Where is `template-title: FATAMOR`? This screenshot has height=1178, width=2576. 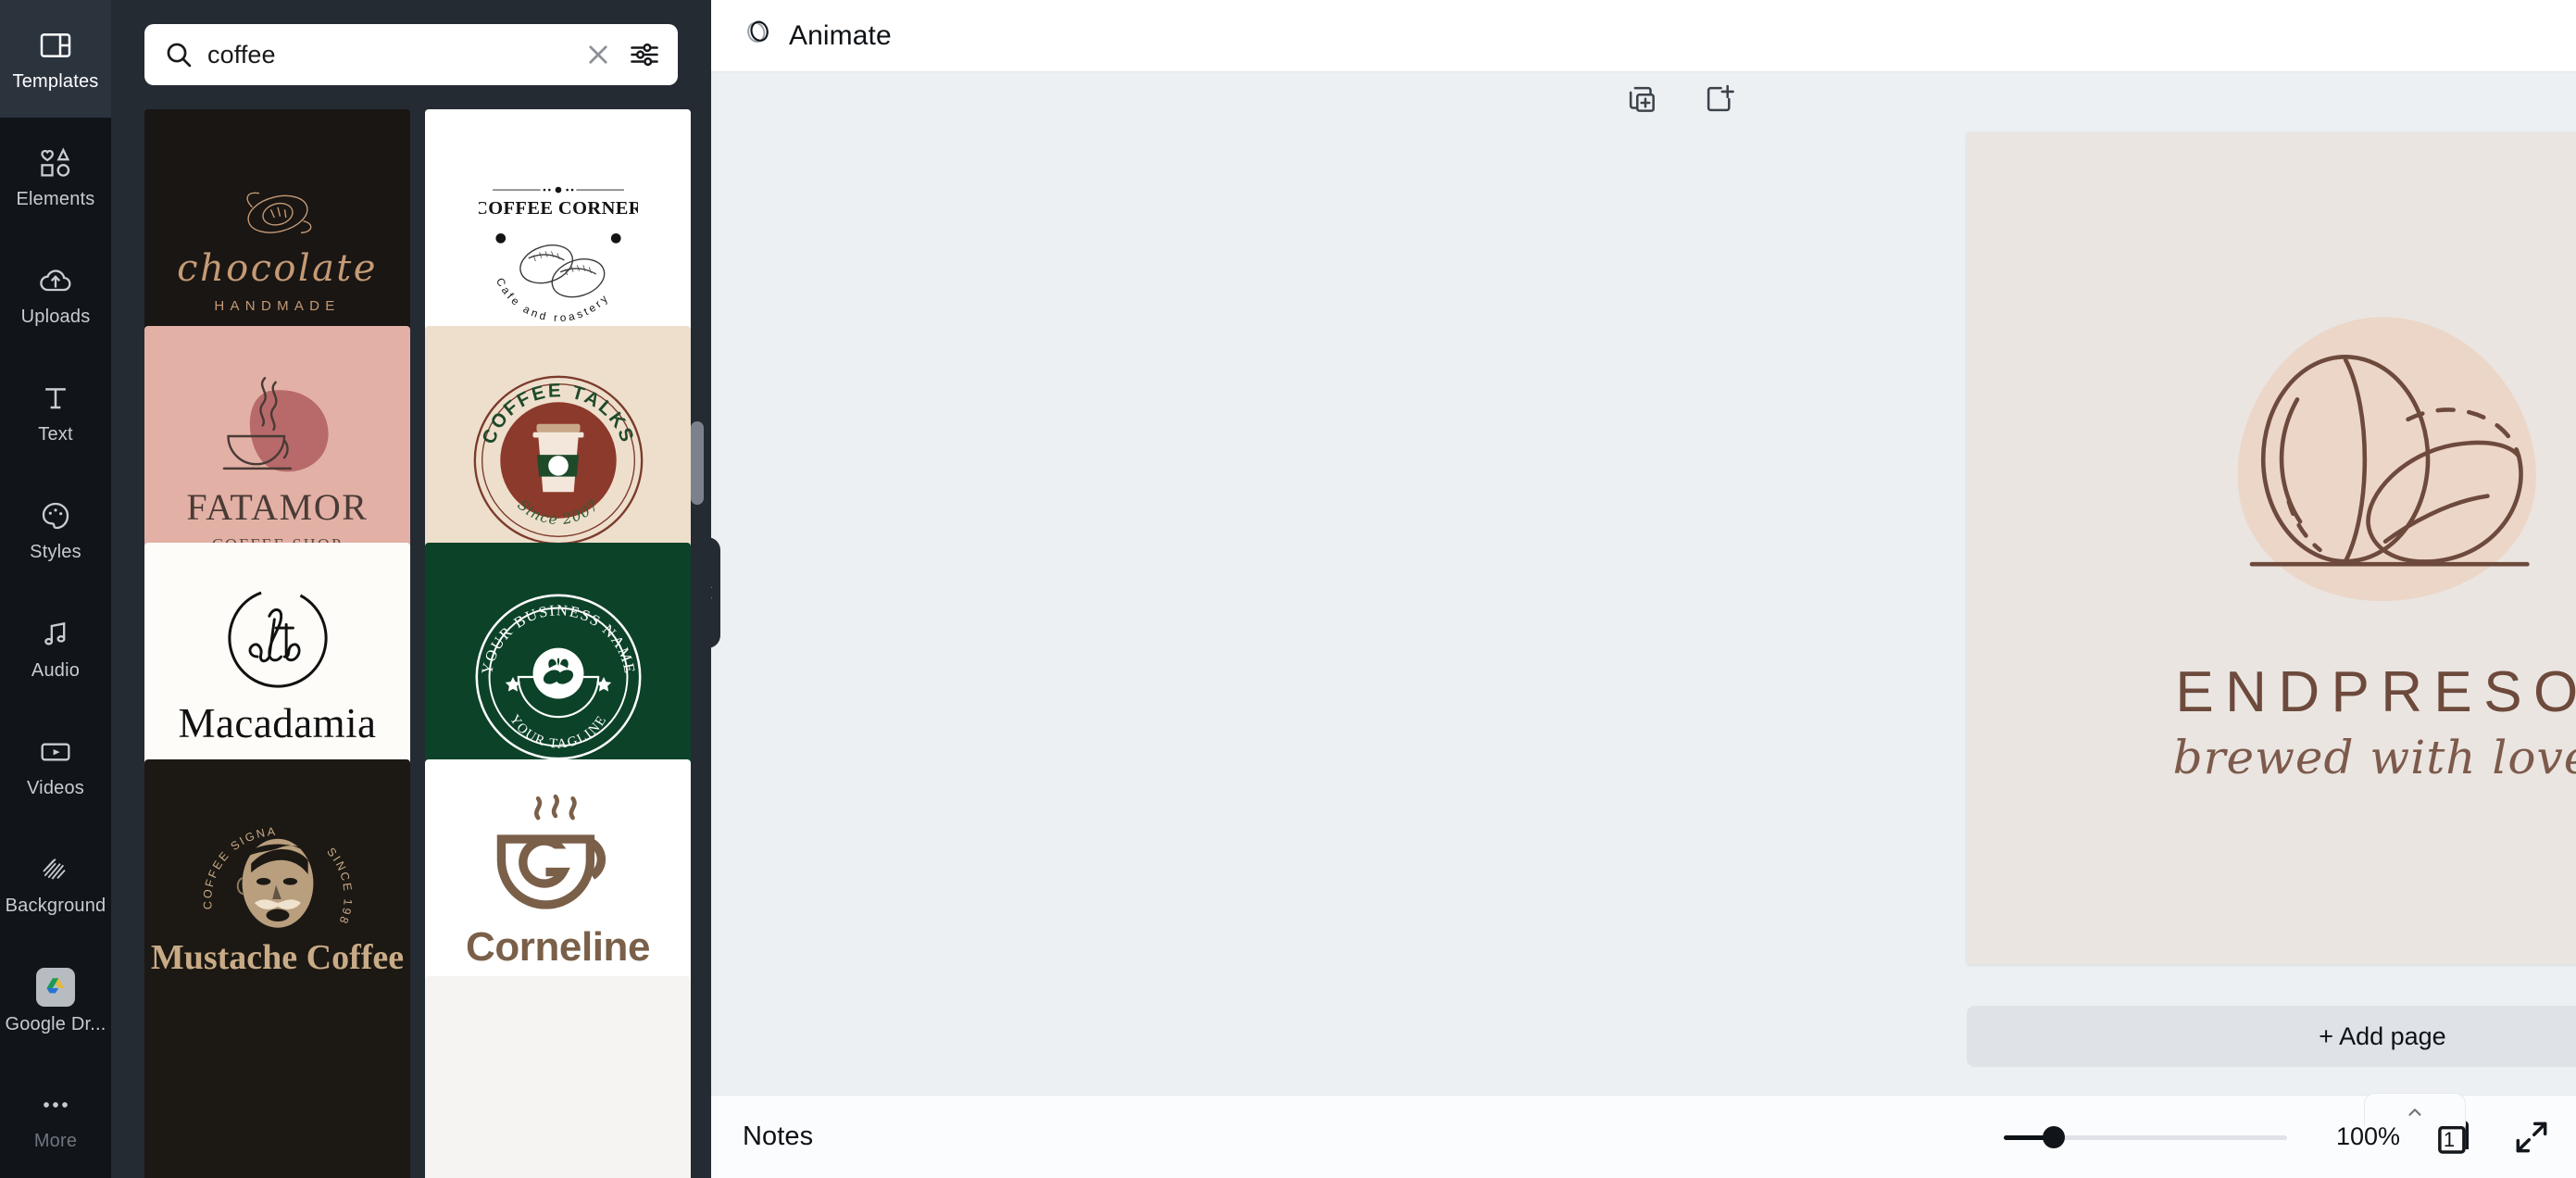
template-title: FATAMOR is located at coordinates (277, 507).